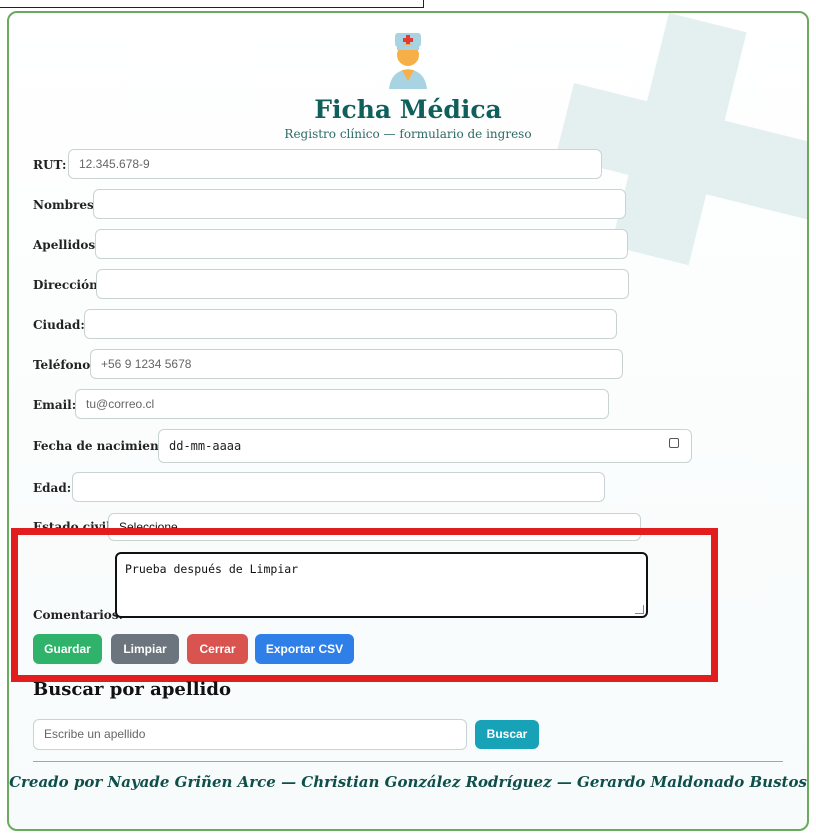  I want to click on email-label: Email:, so click(55, 405).